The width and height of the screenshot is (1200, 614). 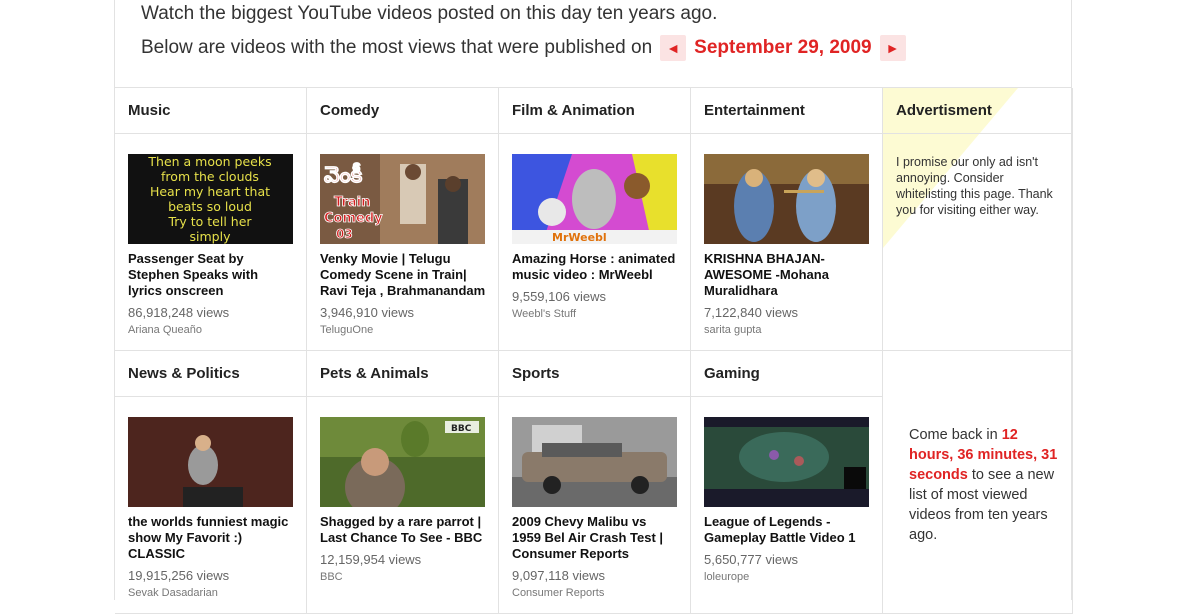 What do you see at coordinates (210, 191) in the screenshot?
I see `thumb-lyric: Hear my heart that` at bounding box center [210, 191].